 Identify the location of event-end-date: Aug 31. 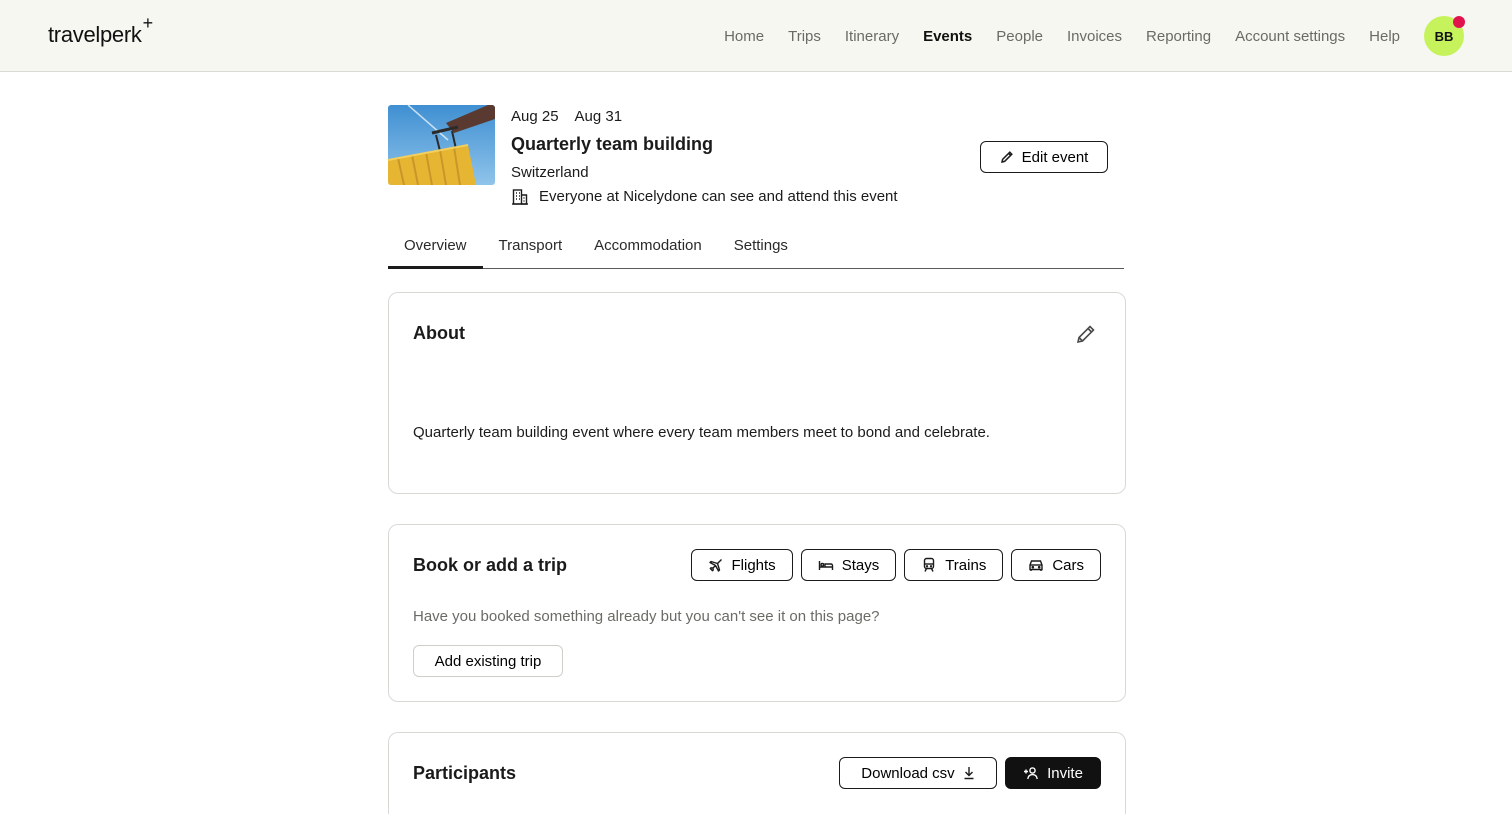
(598, 116).